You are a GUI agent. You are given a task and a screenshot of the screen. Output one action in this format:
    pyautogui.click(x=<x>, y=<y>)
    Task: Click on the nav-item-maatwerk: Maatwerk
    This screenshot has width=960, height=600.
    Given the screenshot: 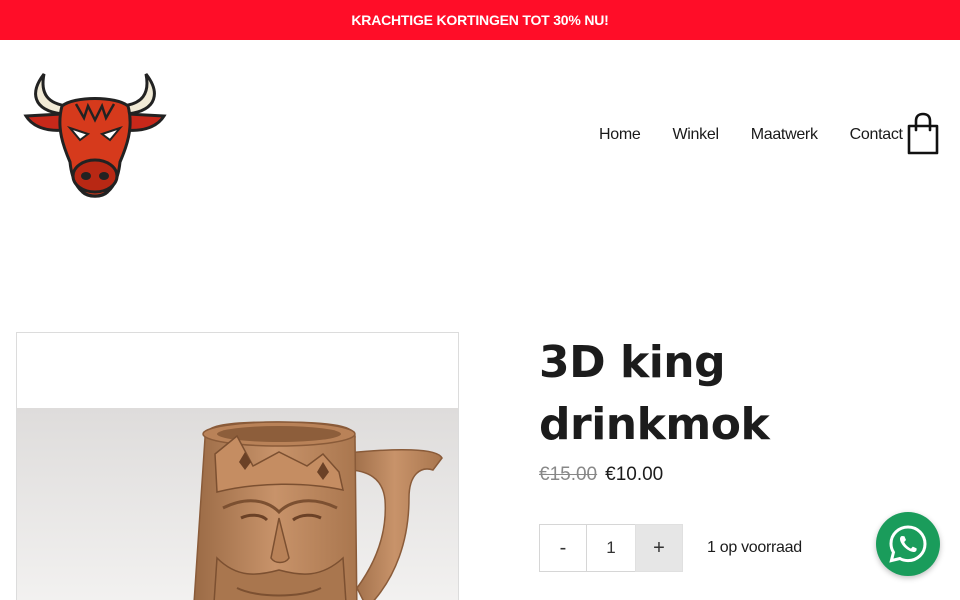 What is the action you would take?
    pyautogui.click(x=784, y=135)
    